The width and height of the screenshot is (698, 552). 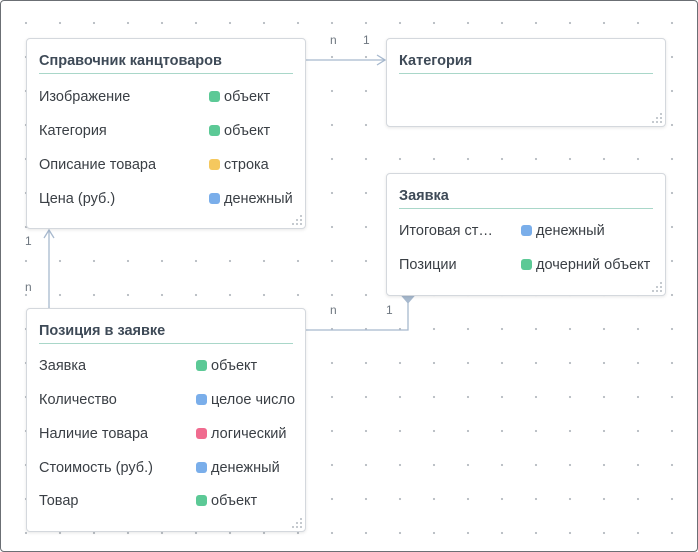 What do you see at coordinates (526, 82) in the screenshot?
I see `entity-card-category: Категория` at bounding box center [526, 82].